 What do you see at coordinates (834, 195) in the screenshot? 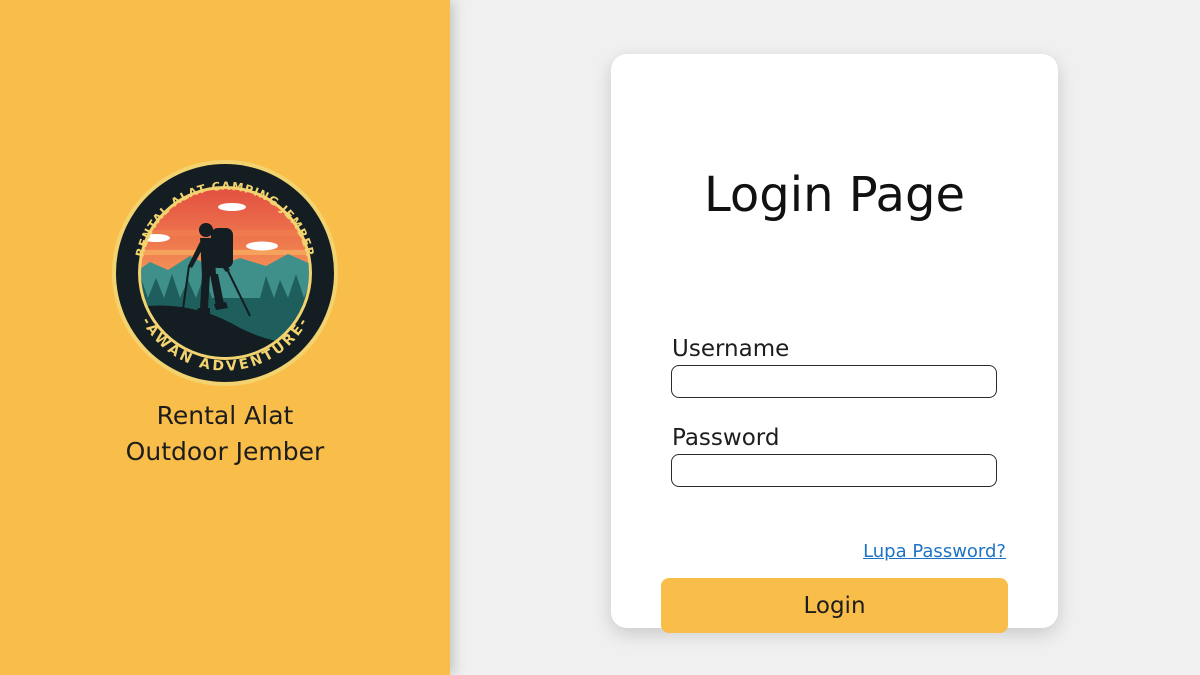
I see `page-title: Login Page` at bounding box center [834, 195].